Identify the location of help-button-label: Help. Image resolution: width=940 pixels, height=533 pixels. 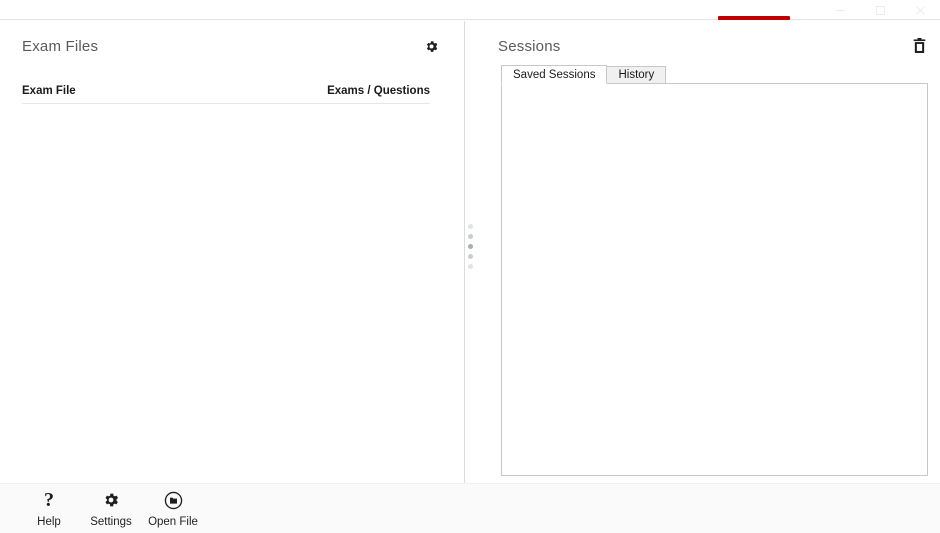
(49, 522).